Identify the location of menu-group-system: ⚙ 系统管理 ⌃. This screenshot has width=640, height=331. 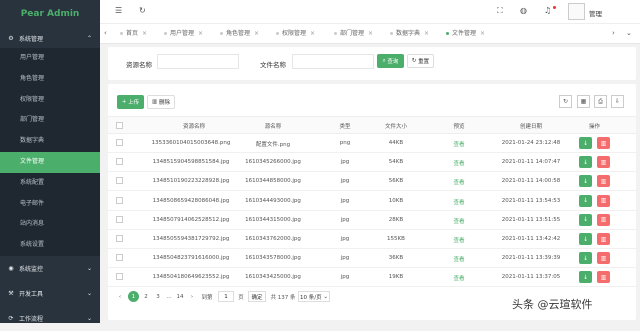
(50, 38).